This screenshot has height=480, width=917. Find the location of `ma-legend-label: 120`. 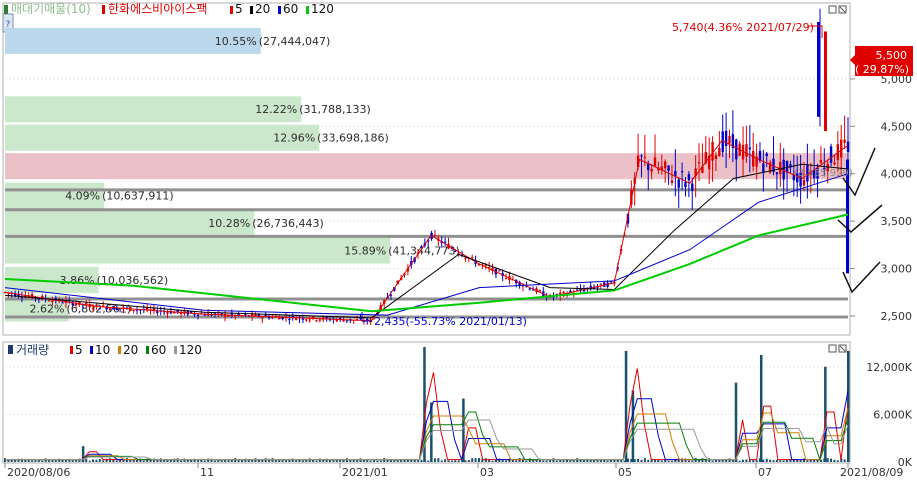

ma-legend-label: 120 is located at coordinates (322, 9).